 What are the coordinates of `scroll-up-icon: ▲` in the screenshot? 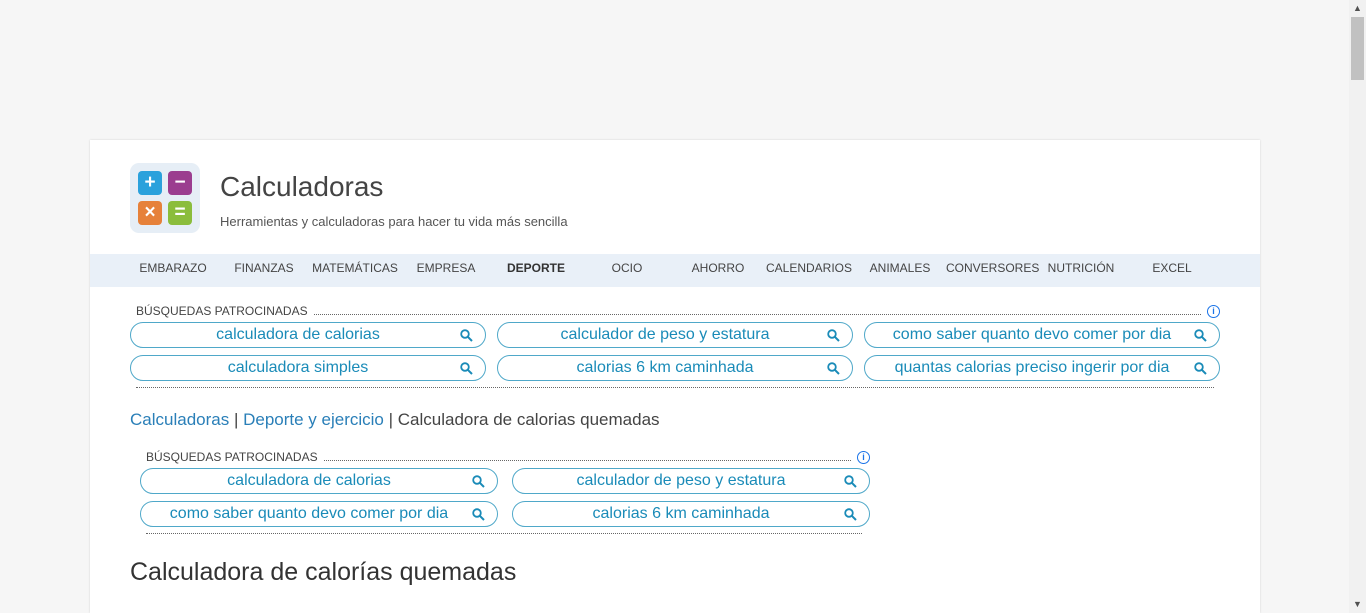 It's located at (1357, 8).